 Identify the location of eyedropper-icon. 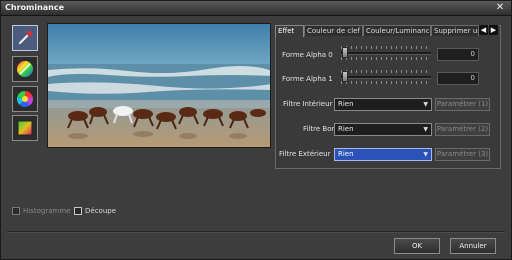
(25, 37).